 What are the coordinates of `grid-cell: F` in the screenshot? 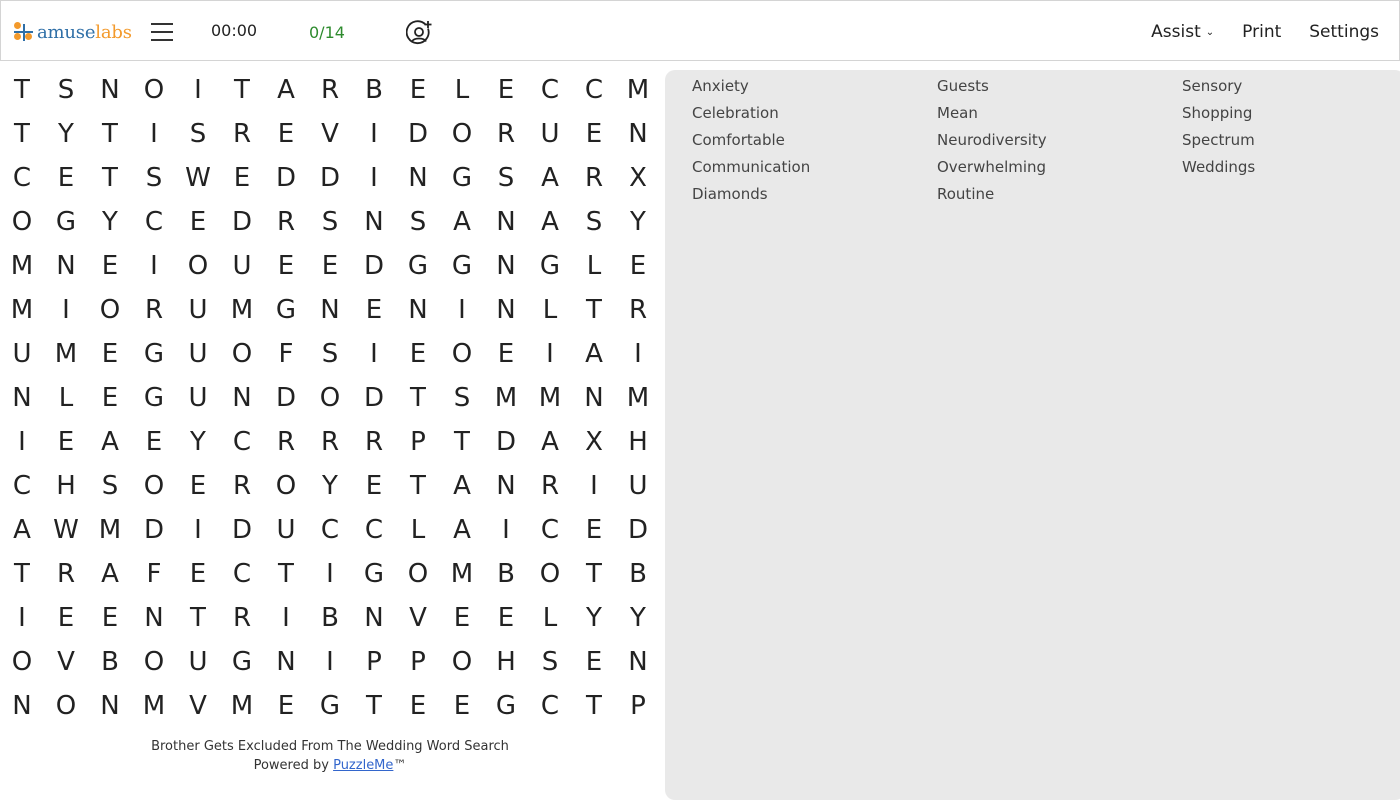 It's located at (286, 354).